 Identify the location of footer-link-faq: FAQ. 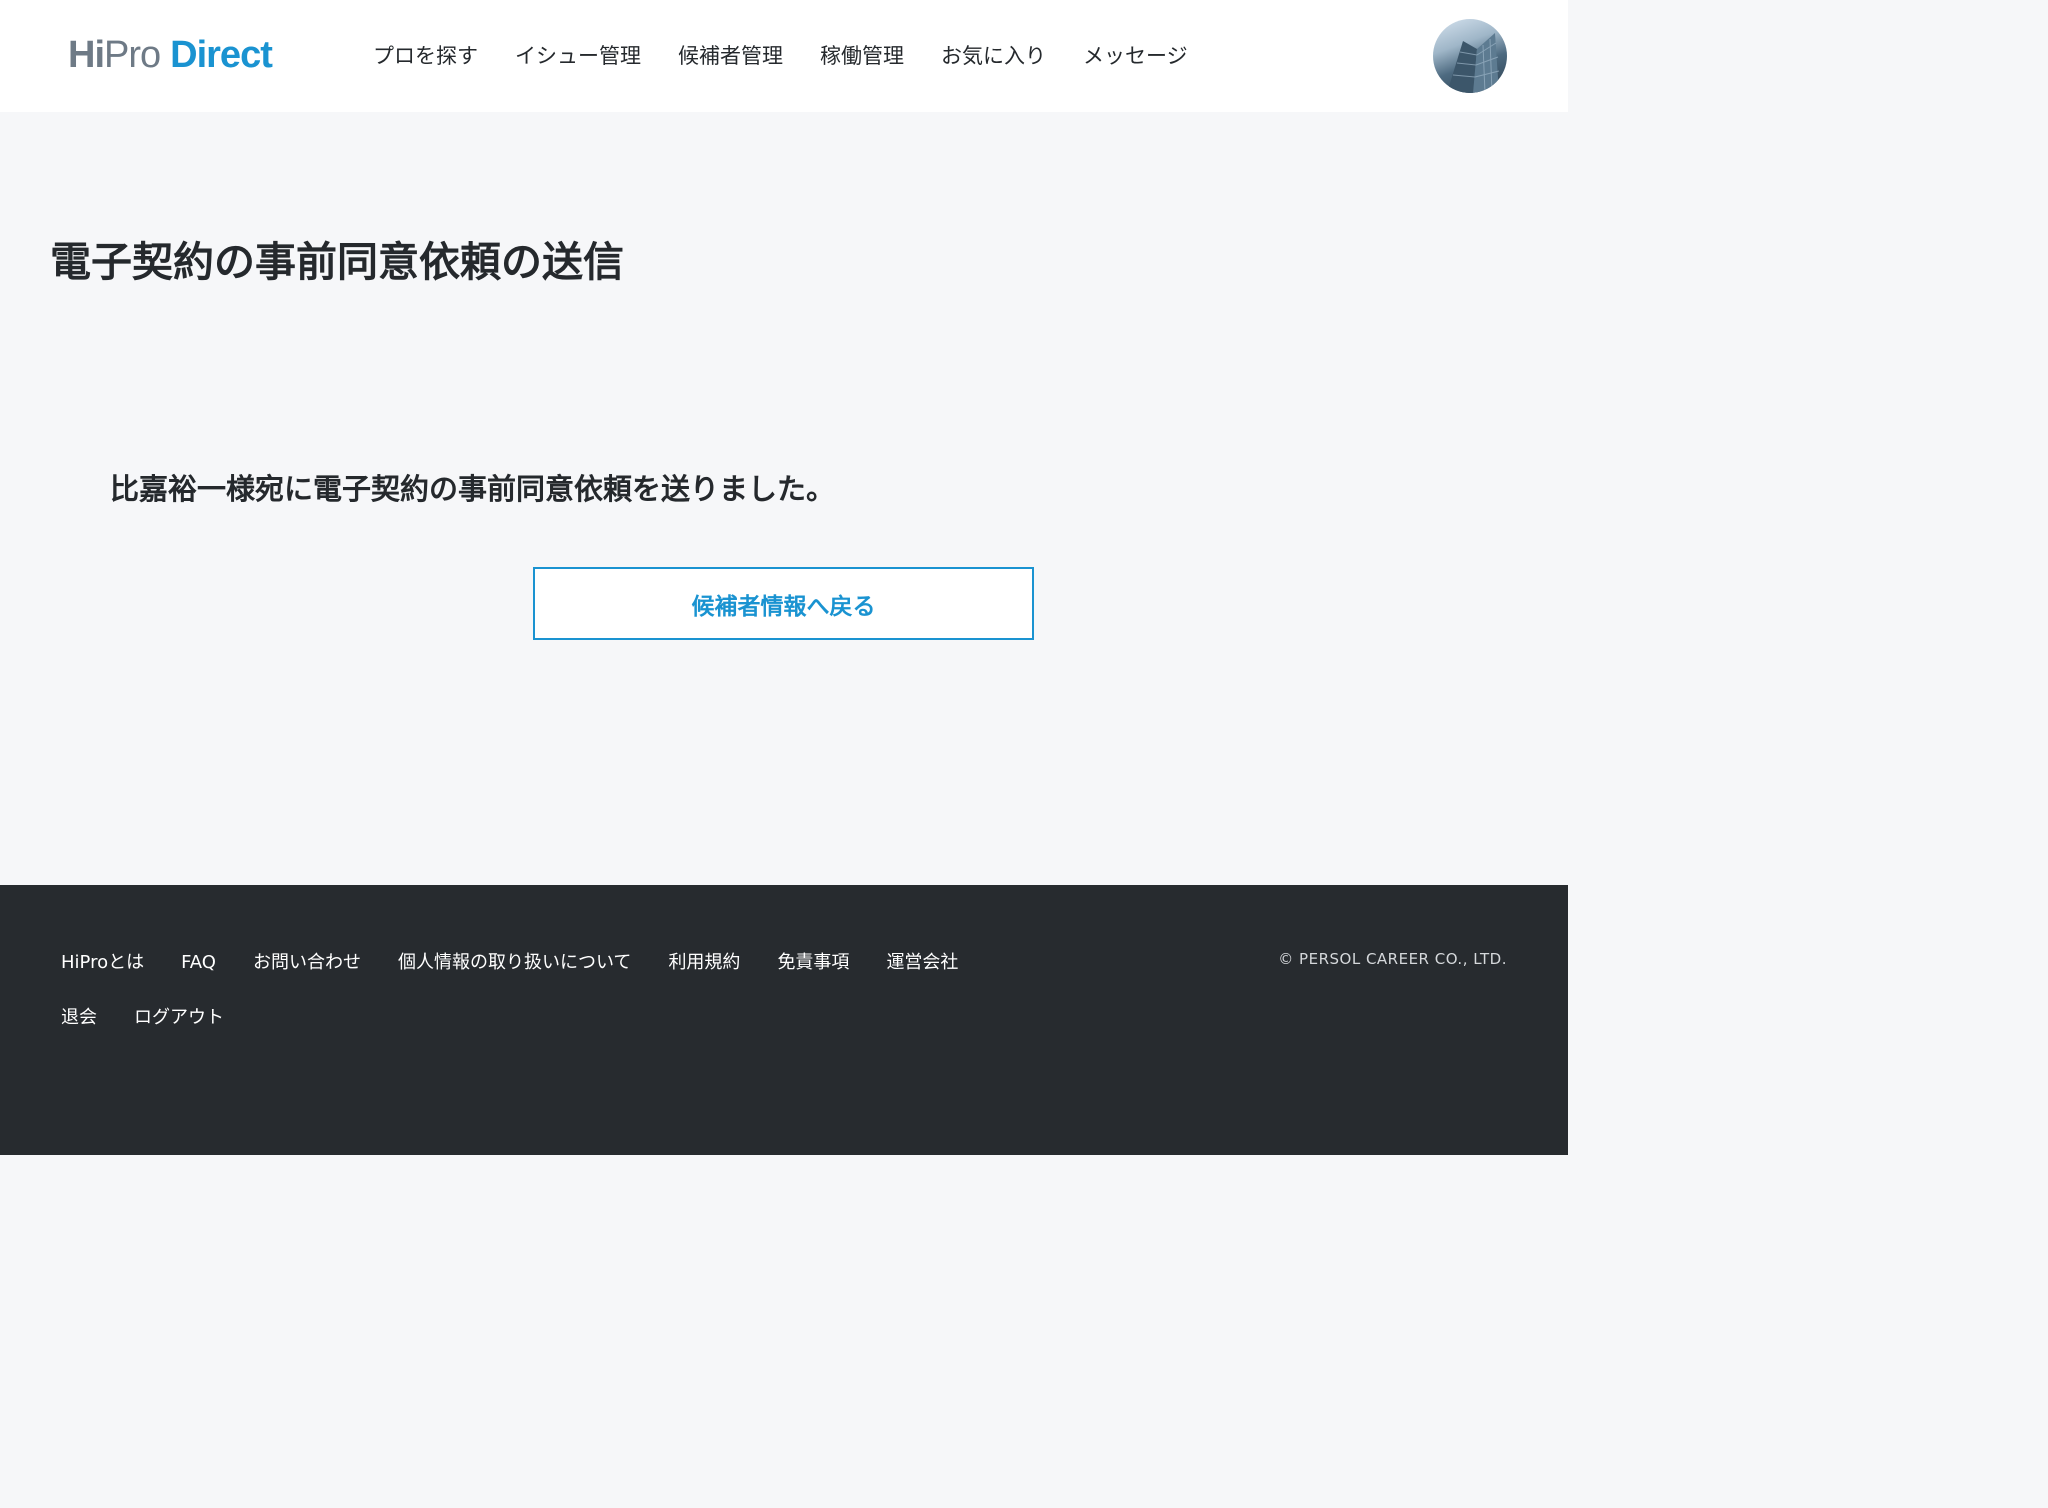
(198, 963).